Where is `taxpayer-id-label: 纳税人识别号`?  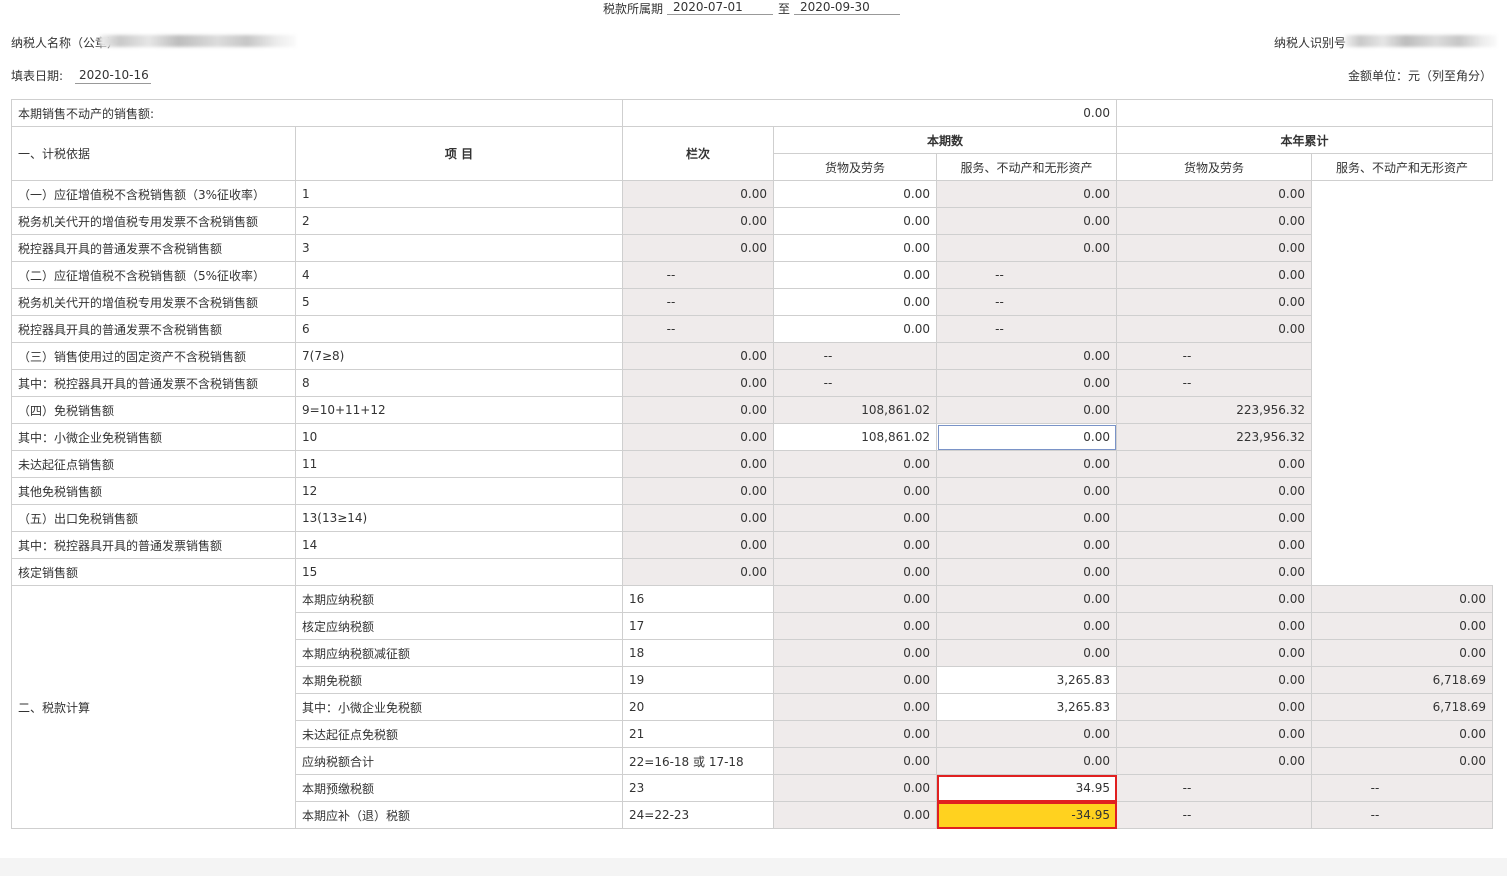
taxpayer-id-label: 纳税人识别号 is located at coordinates (1310, 43).